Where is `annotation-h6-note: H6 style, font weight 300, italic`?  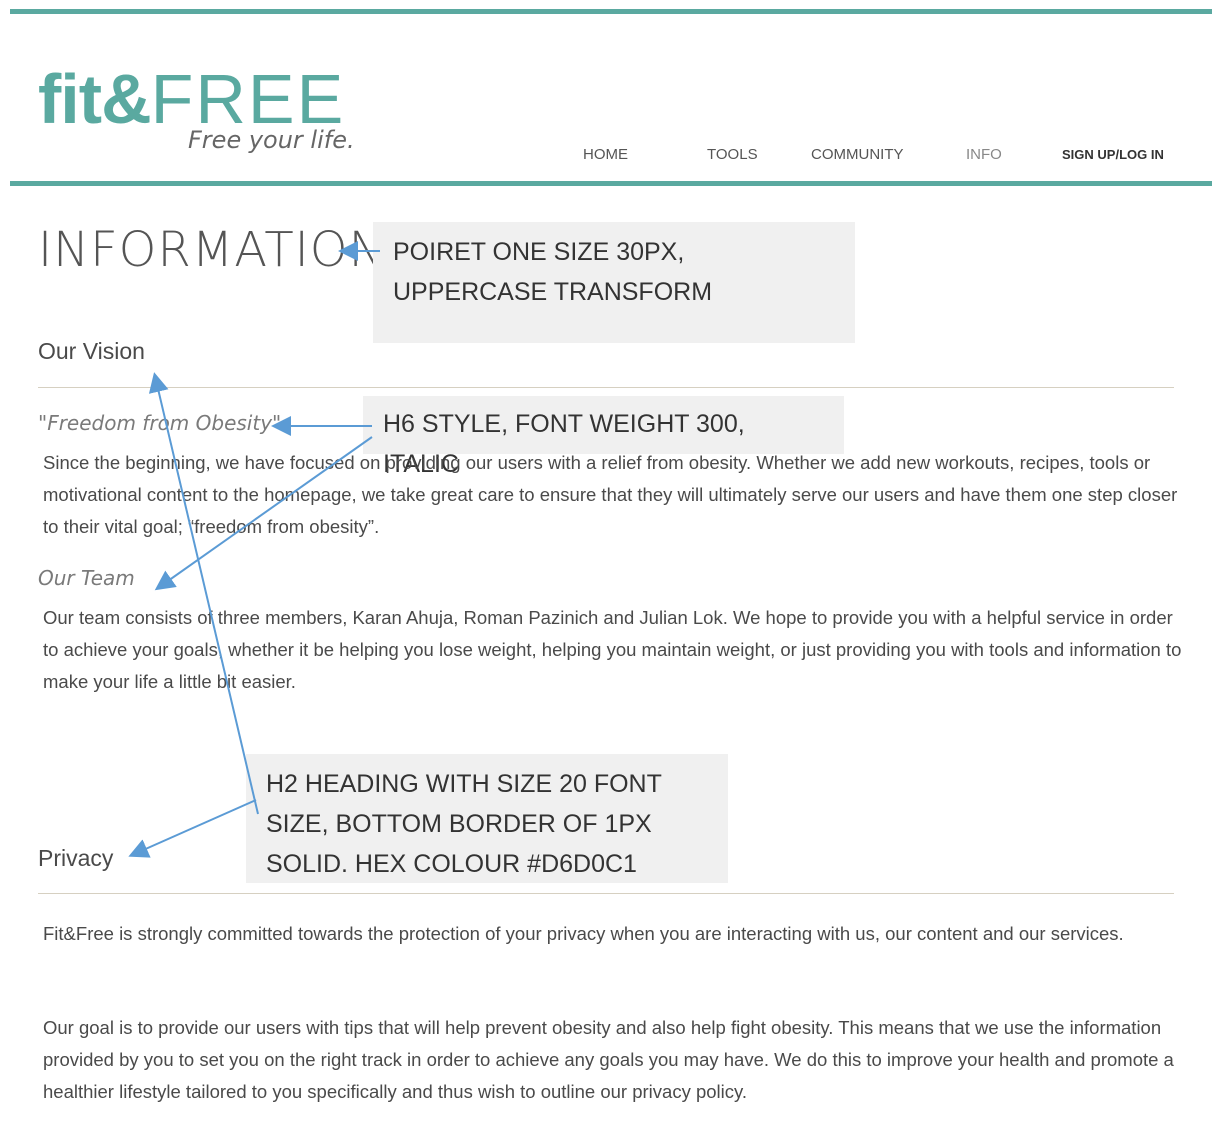 annotation-h6-note: H6 style, font weight 300, italic is located at coordinates (603, 437).